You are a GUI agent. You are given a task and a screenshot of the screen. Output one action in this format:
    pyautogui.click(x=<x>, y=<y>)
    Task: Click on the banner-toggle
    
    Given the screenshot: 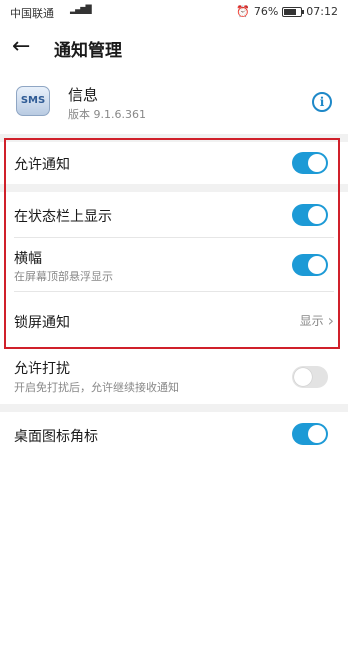 What is the action you would take?
    pyautogui.click(x=310, y=265)
    